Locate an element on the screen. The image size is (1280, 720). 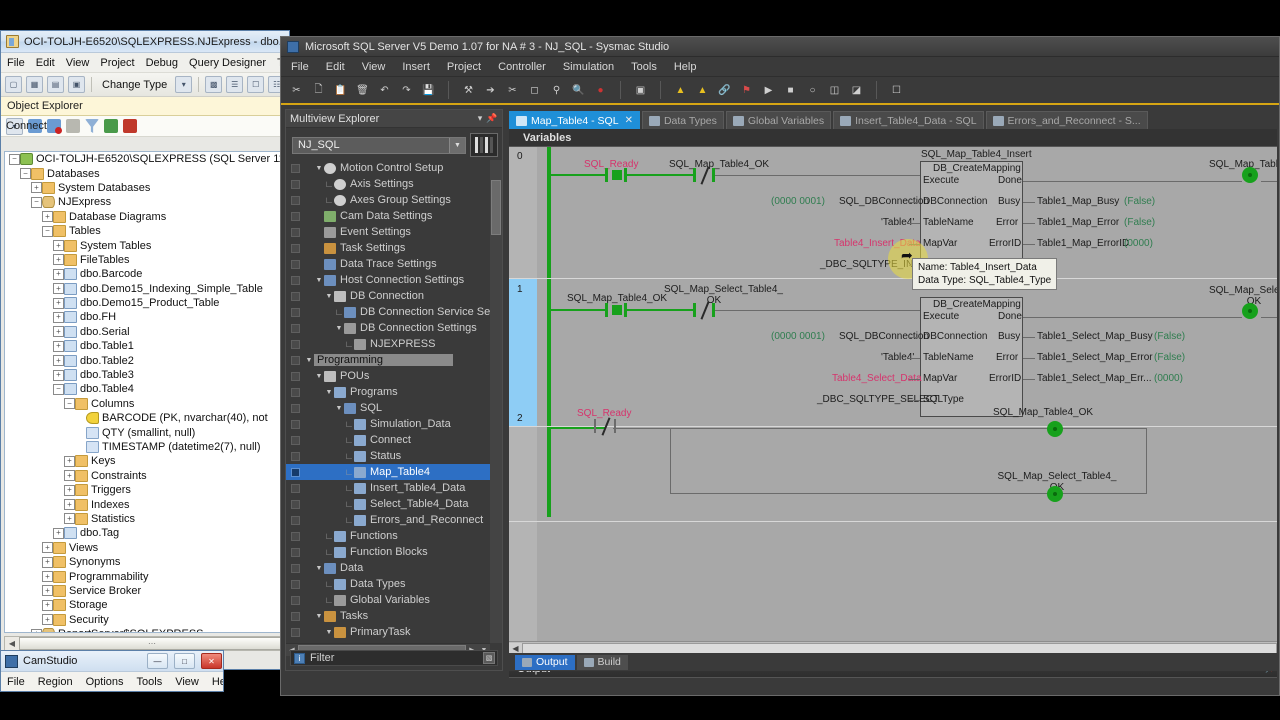
maximize-button: □ is located at coordinates (184, 661).